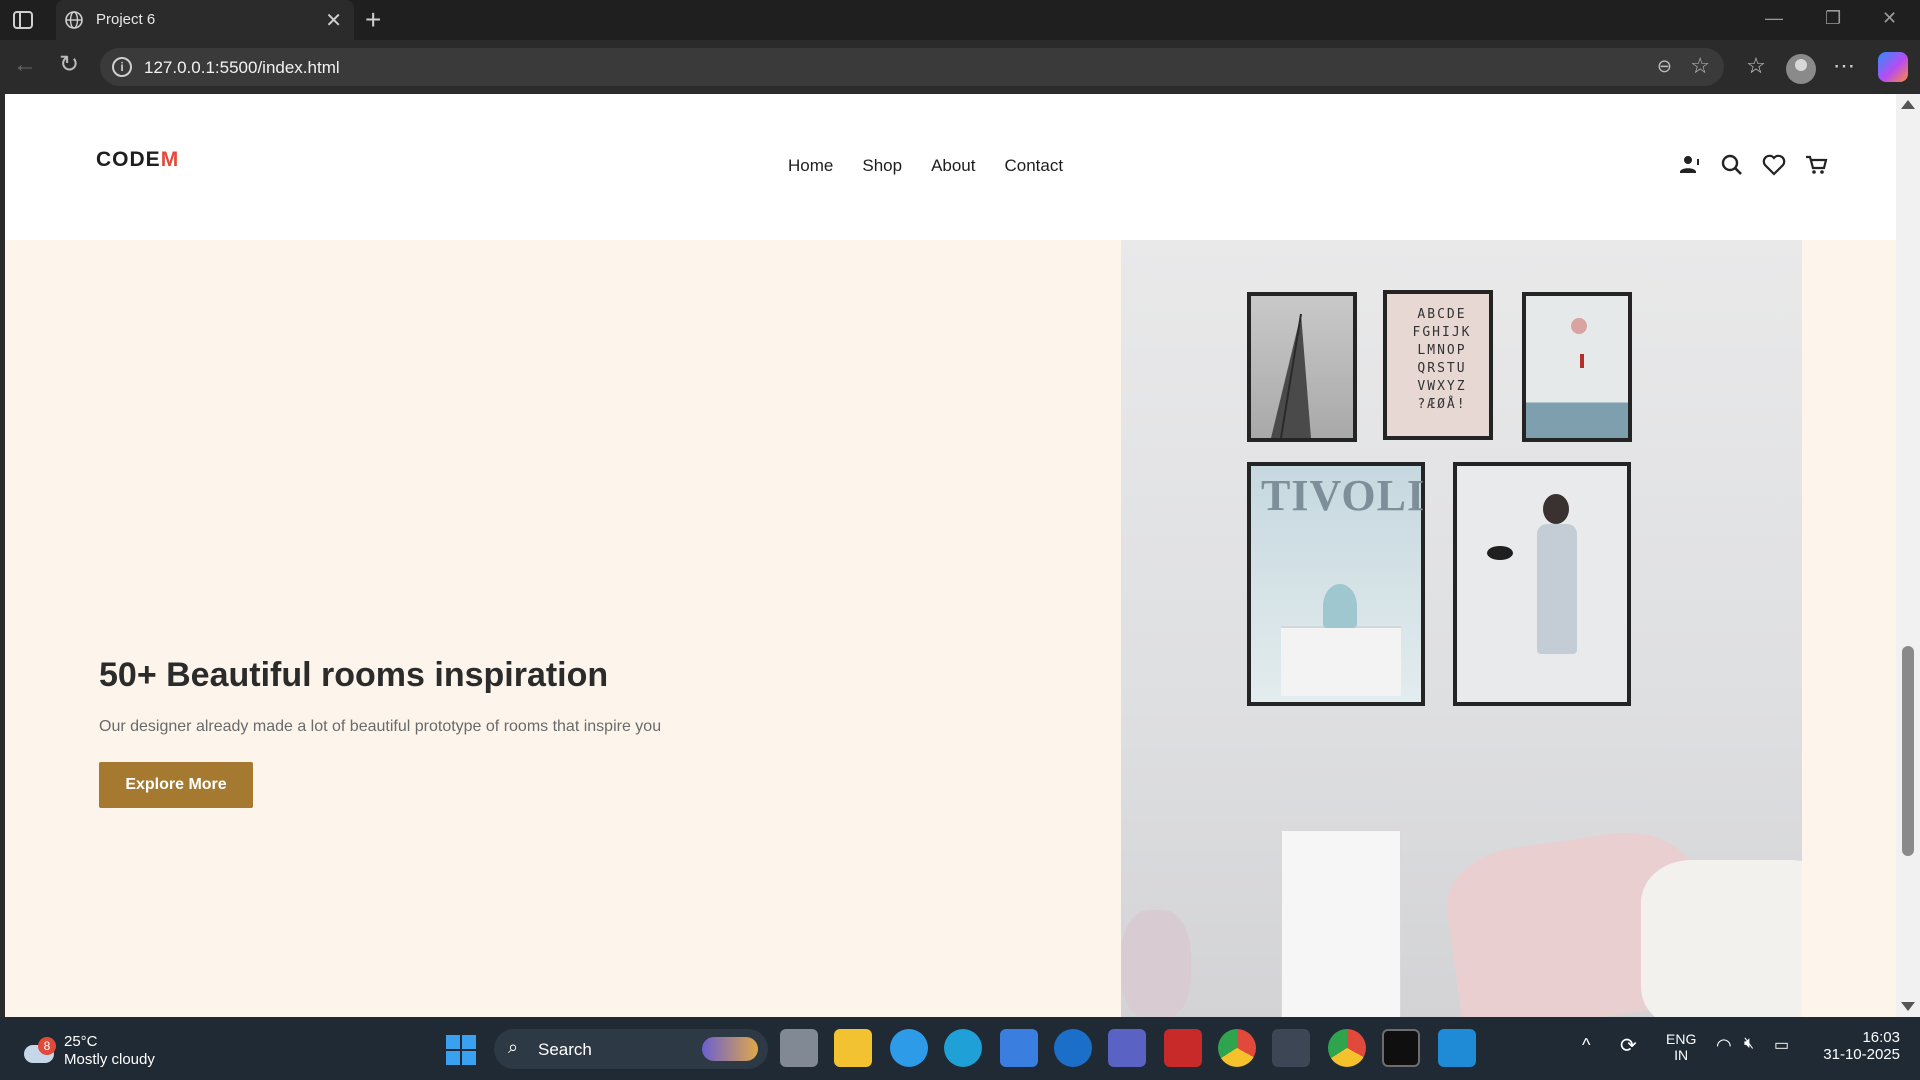 The image size is (1920, 1080). I want to click on frame-alphabet: ABCDE FGHIJK LMNOP QRSTU VWXYZ ?ÆØÅ!, so click(1438, 365).